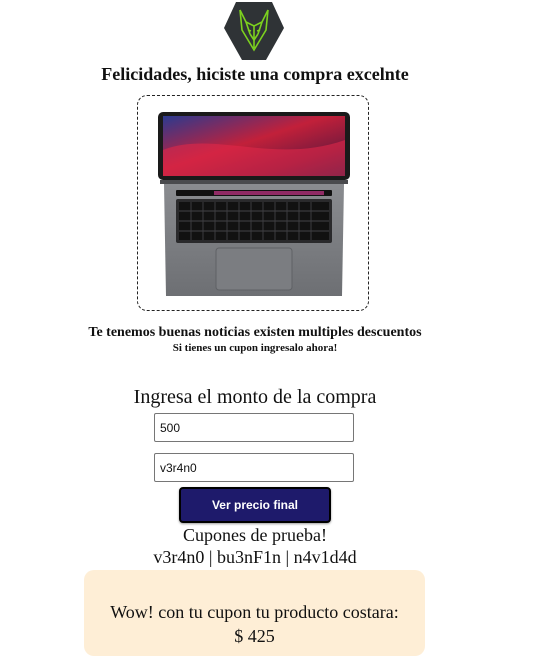  I want to click on final-price-button: Ver precio final, so click(255, 505).